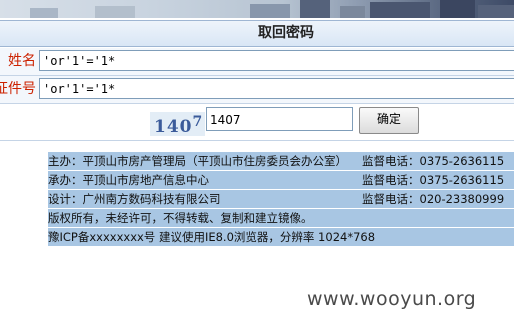 The image size is (514, 328). I want to click on name-row: 姓名 'or'1'='1*, so click(257, 62).